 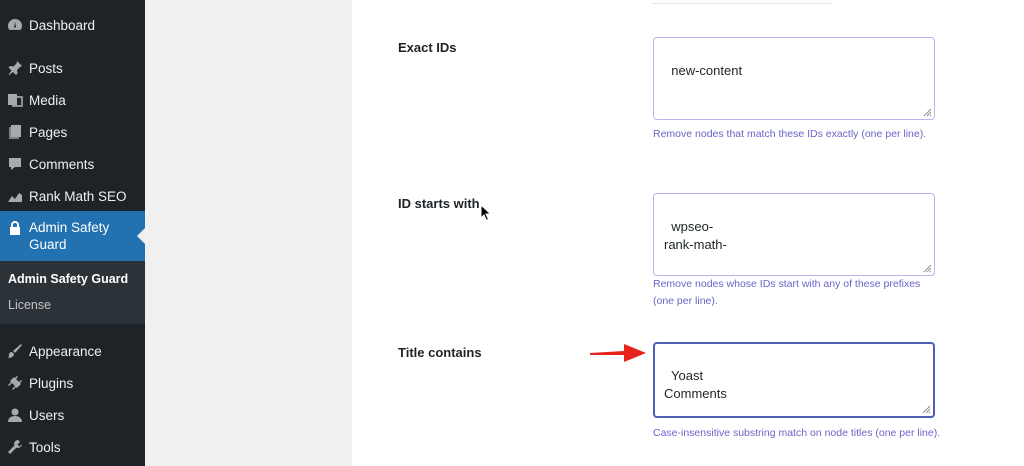 What do you see at coordinates (13, 196) in the screenshot?
I see `chart-icon` at bounding box center [13, 196].